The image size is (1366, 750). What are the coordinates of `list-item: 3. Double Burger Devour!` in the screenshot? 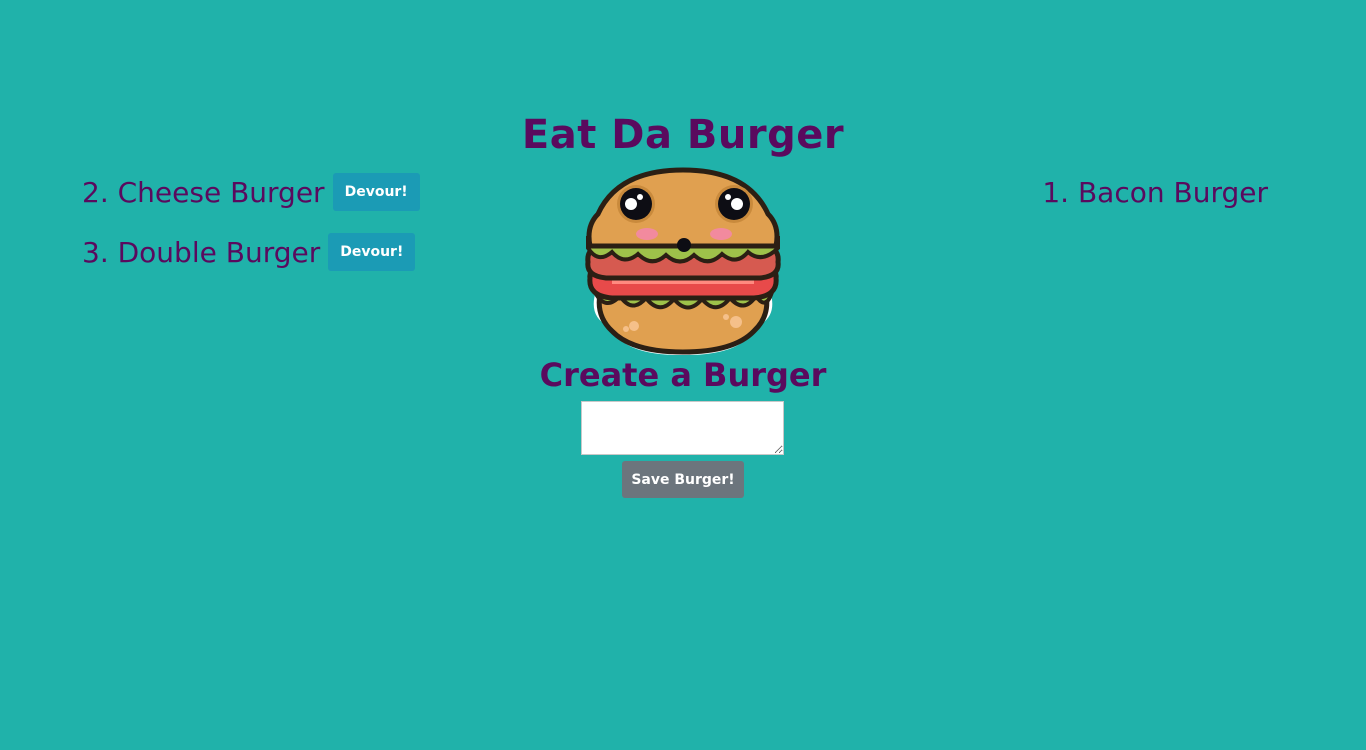 It's located at (251, 252).